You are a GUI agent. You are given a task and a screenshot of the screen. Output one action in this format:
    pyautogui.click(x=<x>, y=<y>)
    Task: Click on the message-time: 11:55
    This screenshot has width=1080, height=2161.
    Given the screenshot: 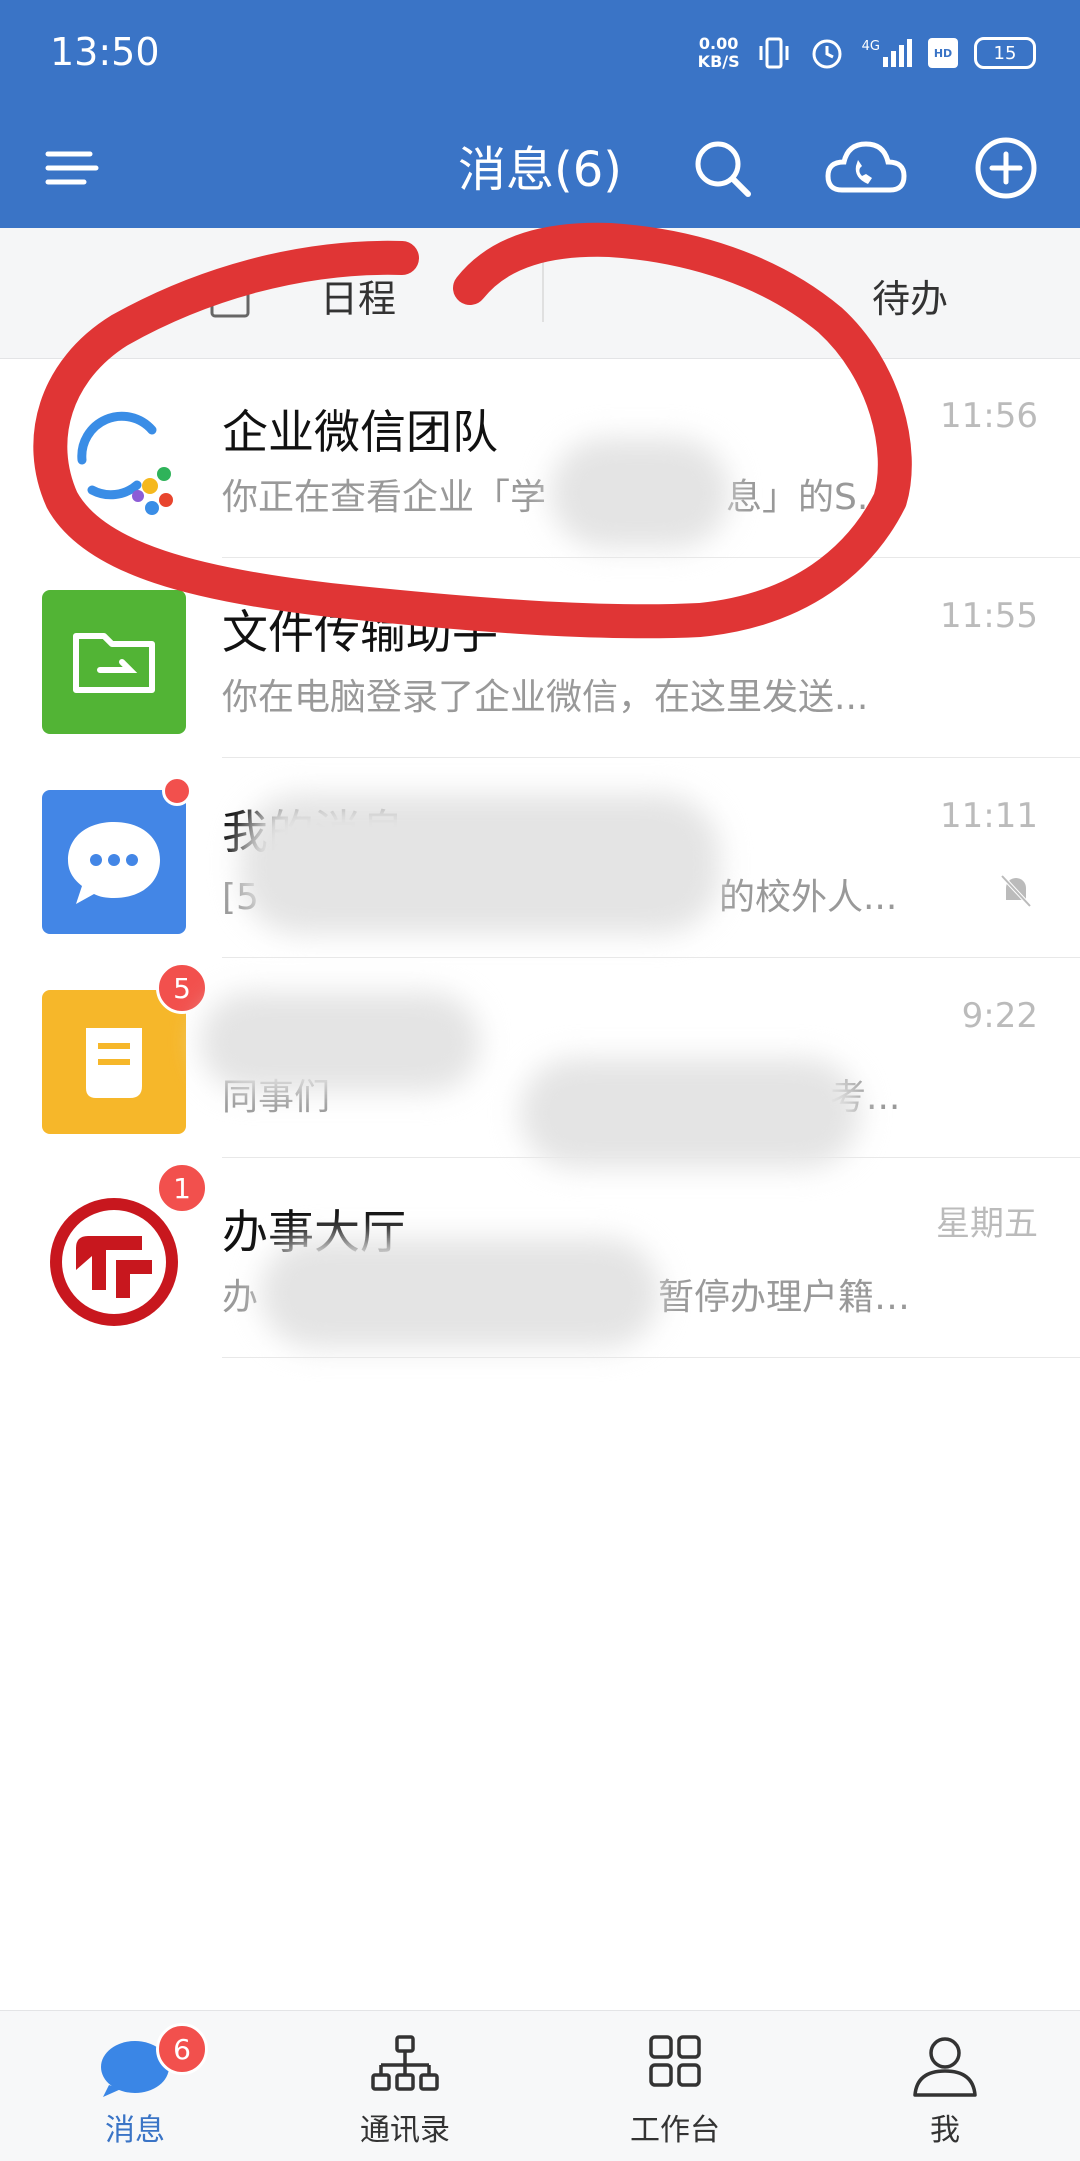 What is the action you would take?
    pyautogui.click(x=989, y=616)
    